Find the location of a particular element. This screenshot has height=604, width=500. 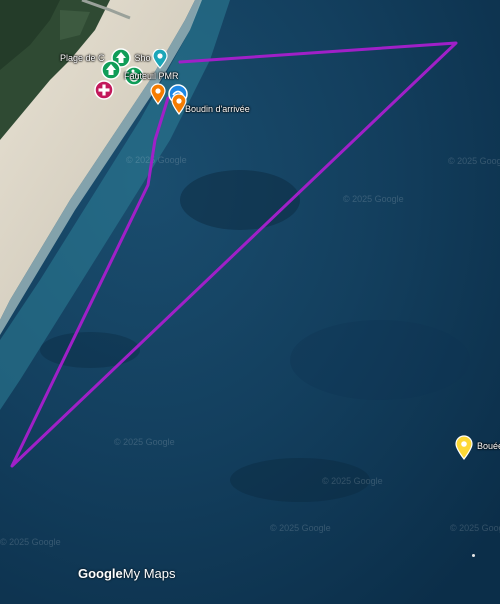

first-aid-marker-icon is located at coordinates (104, 90).